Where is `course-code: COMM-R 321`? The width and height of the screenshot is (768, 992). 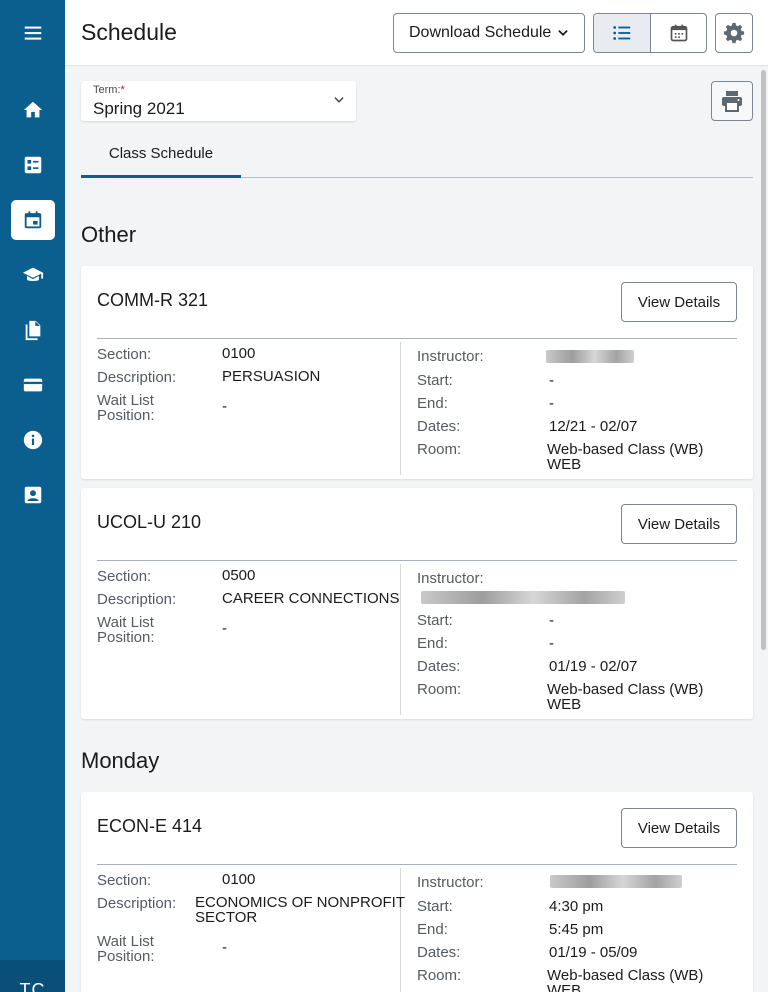 course-code: COMM-R 321 is located at coordinates (153, 300).